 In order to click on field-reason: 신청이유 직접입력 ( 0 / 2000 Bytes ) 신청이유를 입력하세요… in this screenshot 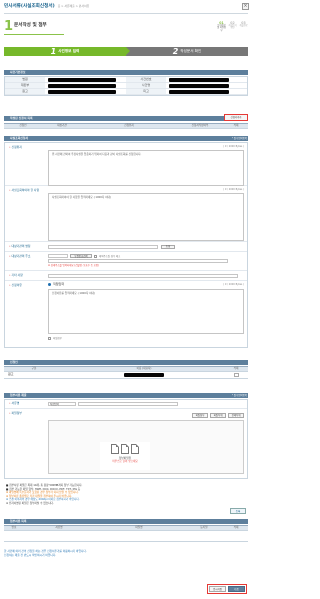, I will do `click(126, 314)`.